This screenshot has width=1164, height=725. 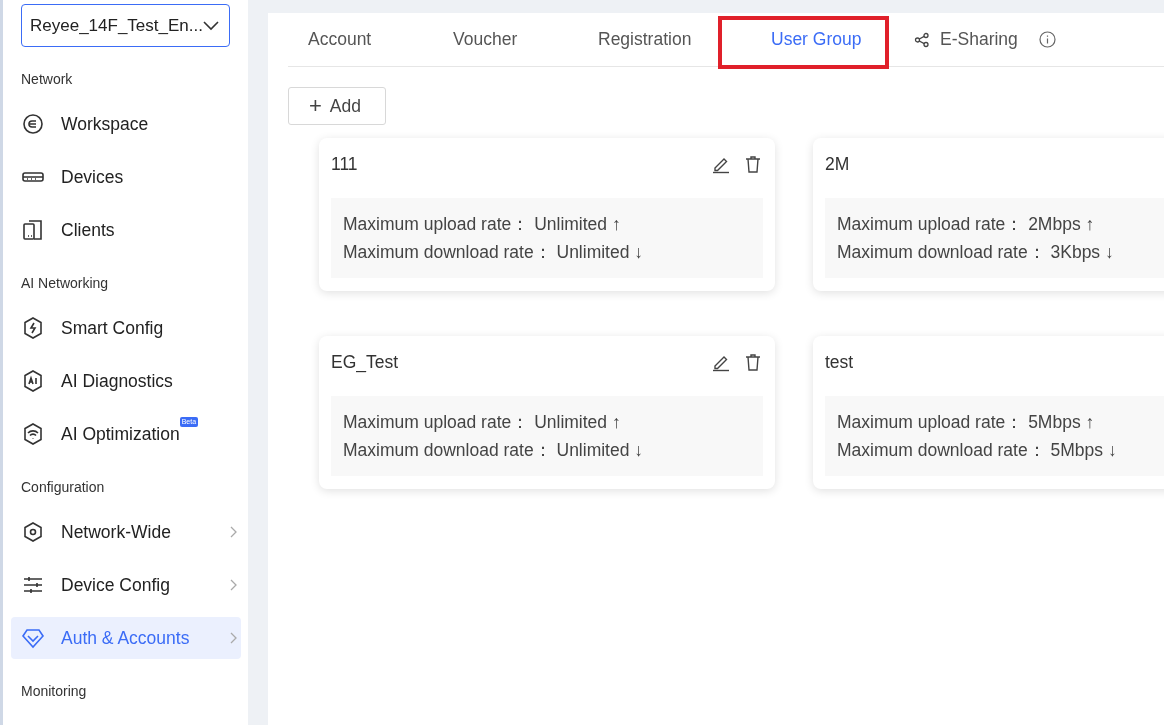 What do you see at coordinates (33, 381) in the screenshot?
I see `ai-hexagon-icon` at bounding box center [33, 381].